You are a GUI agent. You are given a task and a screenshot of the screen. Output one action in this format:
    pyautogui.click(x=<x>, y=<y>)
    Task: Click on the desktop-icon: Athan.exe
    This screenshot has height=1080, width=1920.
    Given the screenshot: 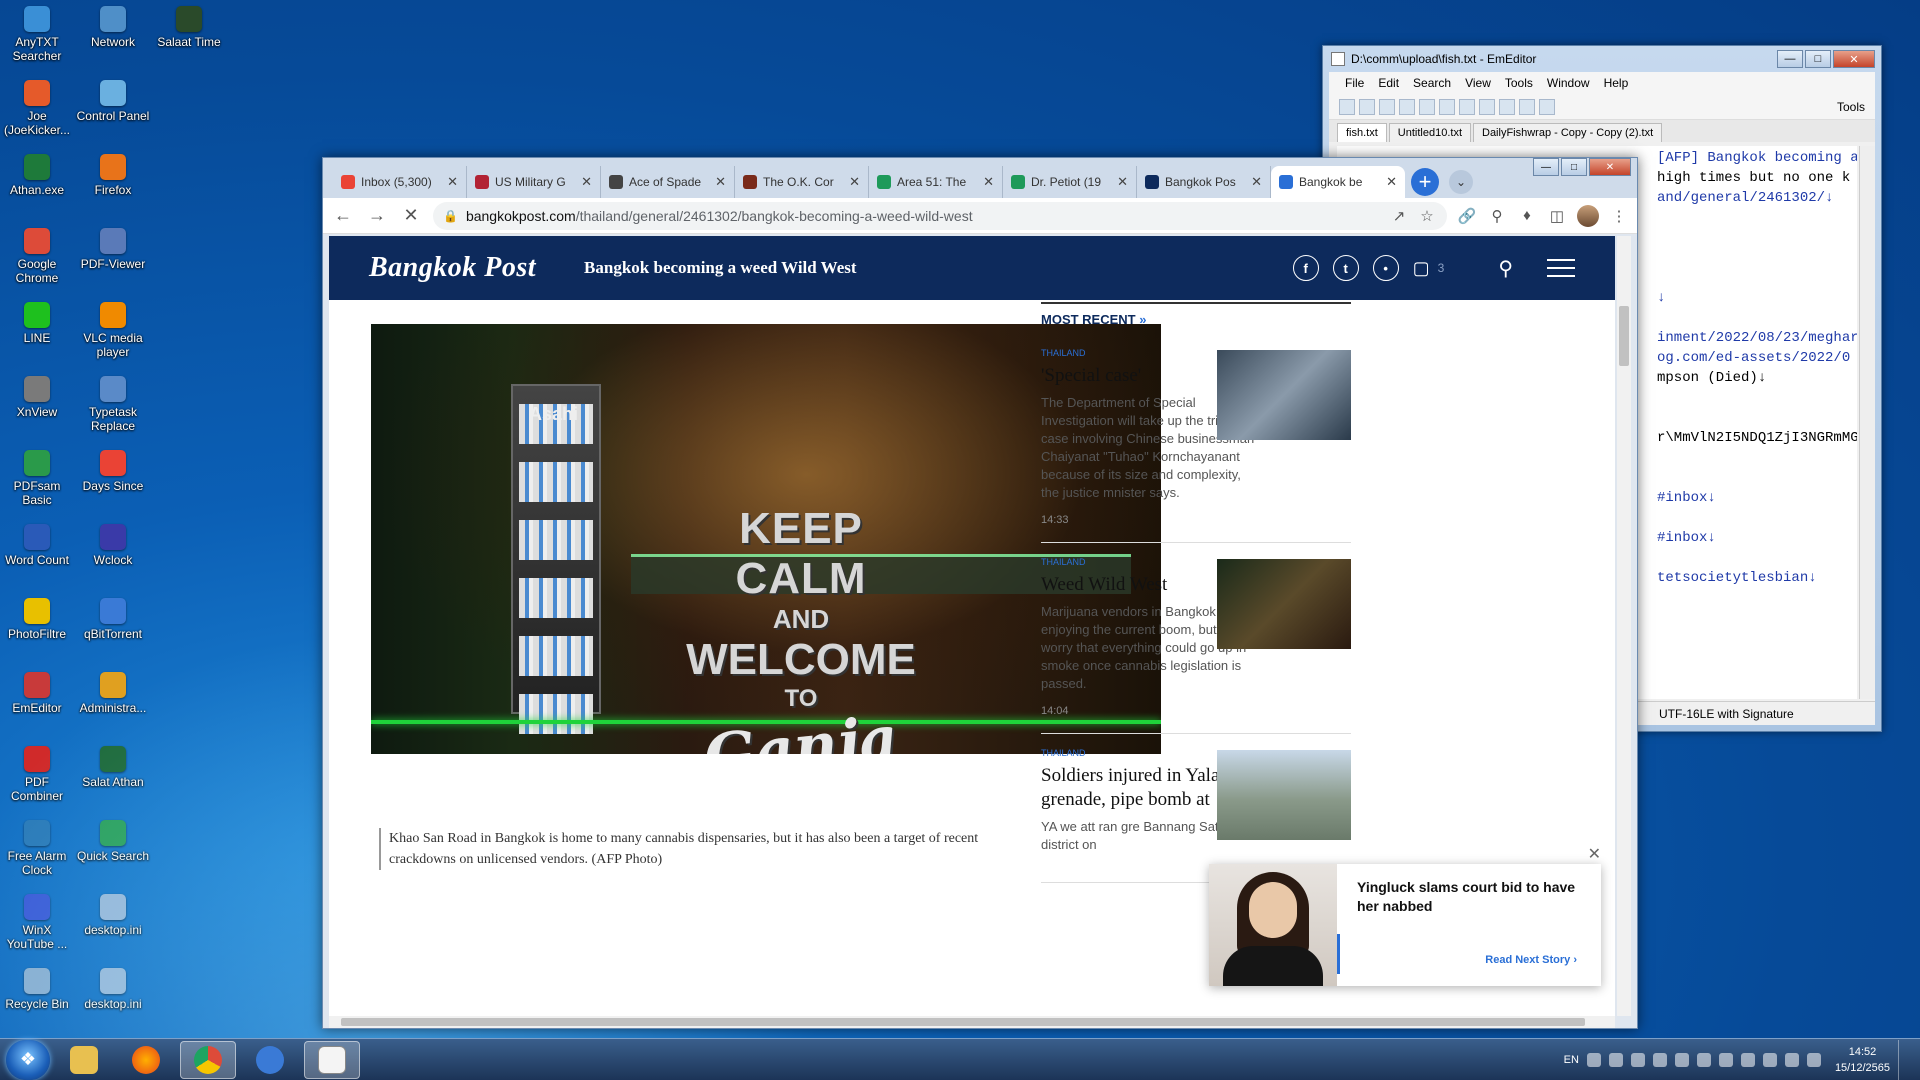 What is the action you would take?
    pyautogui.click(x=37, y=175)
    